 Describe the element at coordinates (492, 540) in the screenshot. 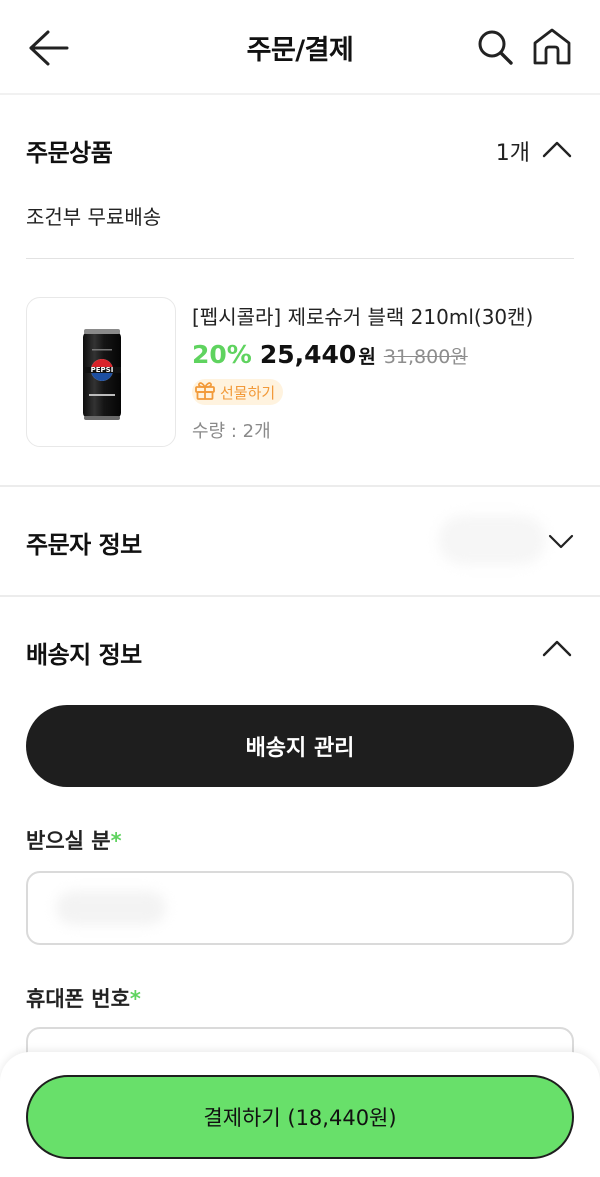

I see `redacted-area` at that location.